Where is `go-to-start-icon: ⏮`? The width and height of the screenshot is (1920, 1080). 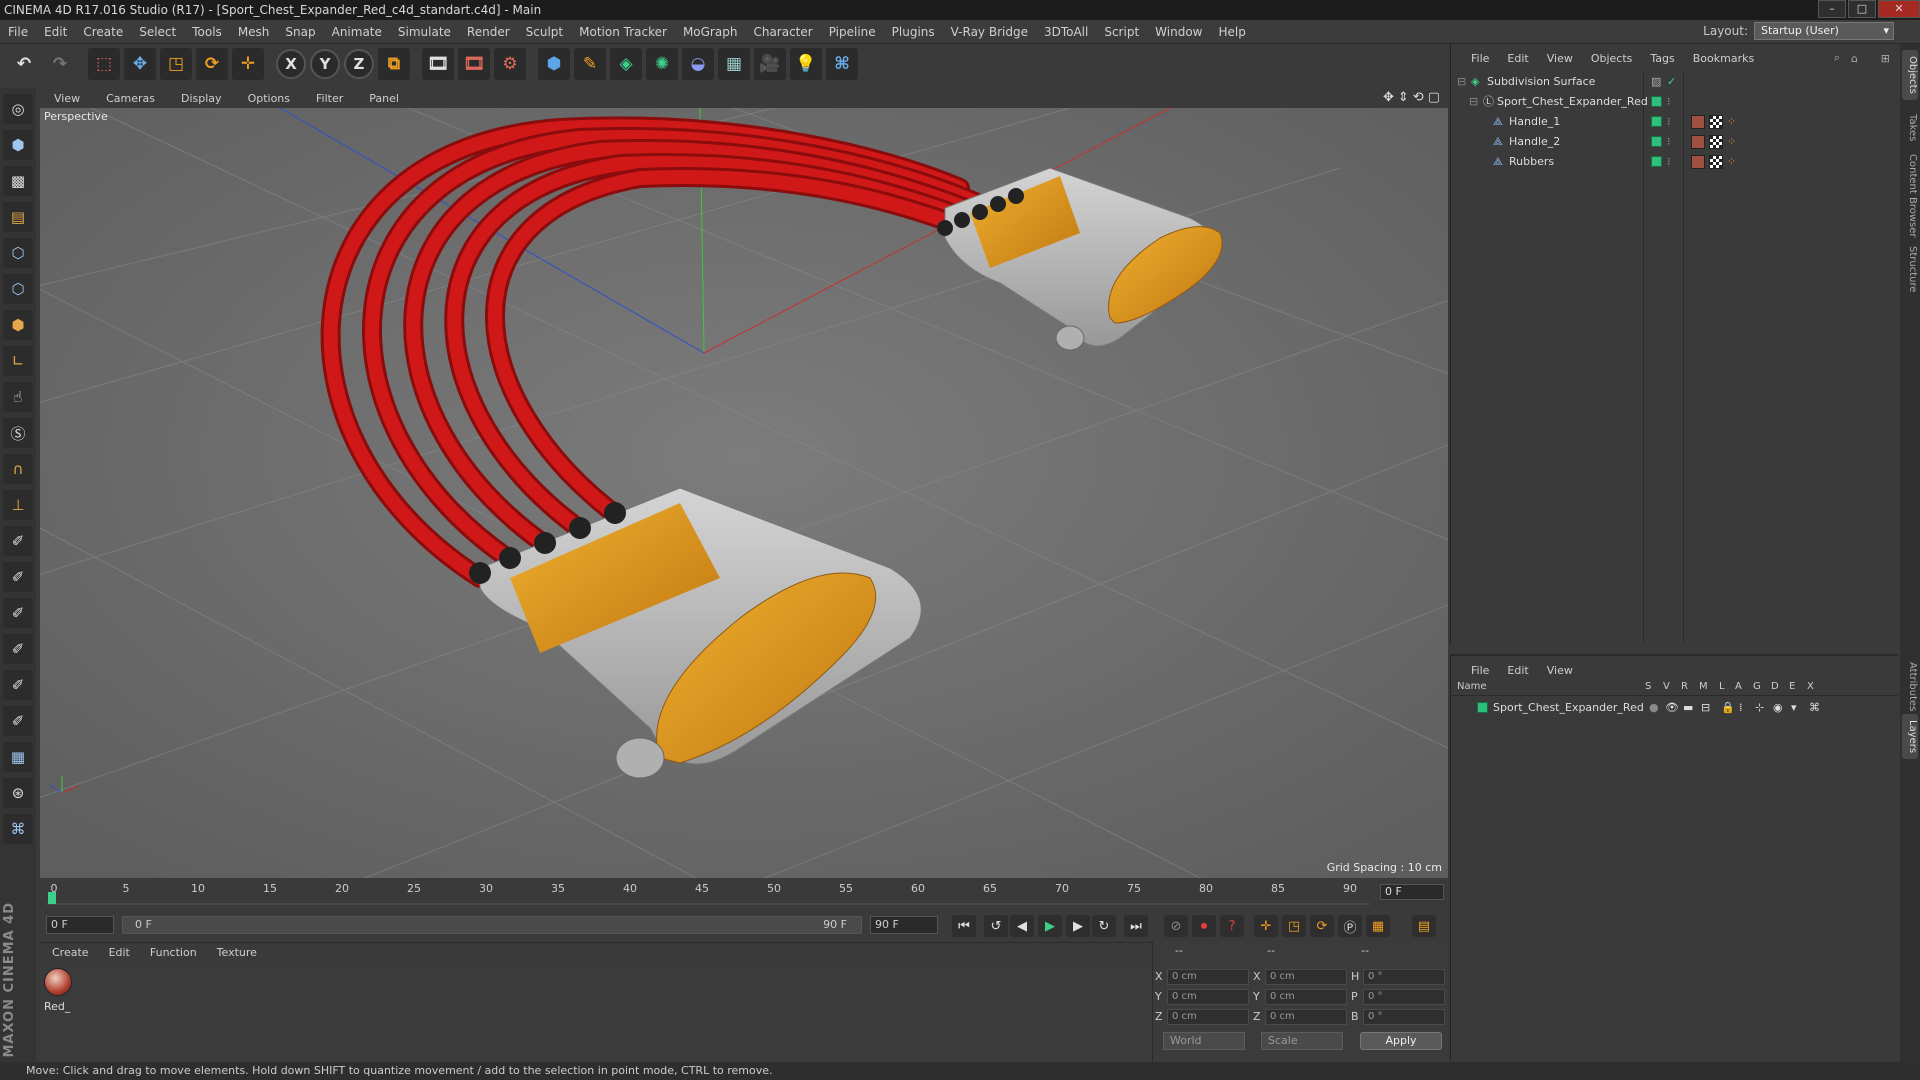
go-to-start-icon: ⏮ is located at coordinates (964, 926).